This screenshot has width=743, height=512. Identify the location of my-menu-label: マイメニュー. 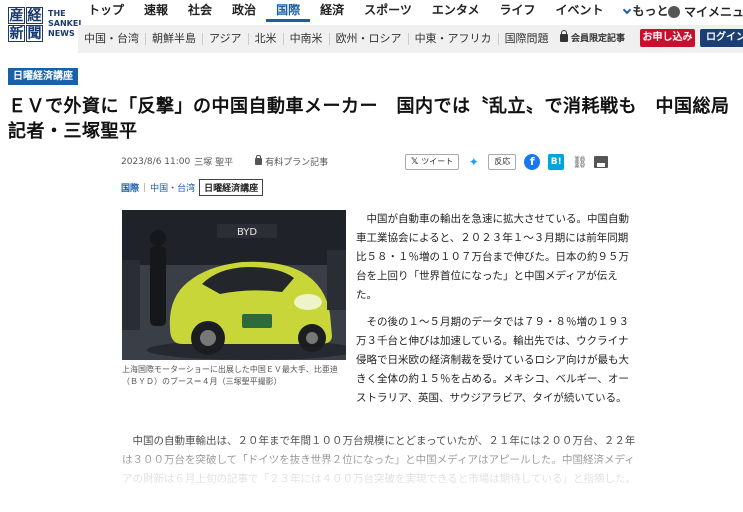
(713, 12).